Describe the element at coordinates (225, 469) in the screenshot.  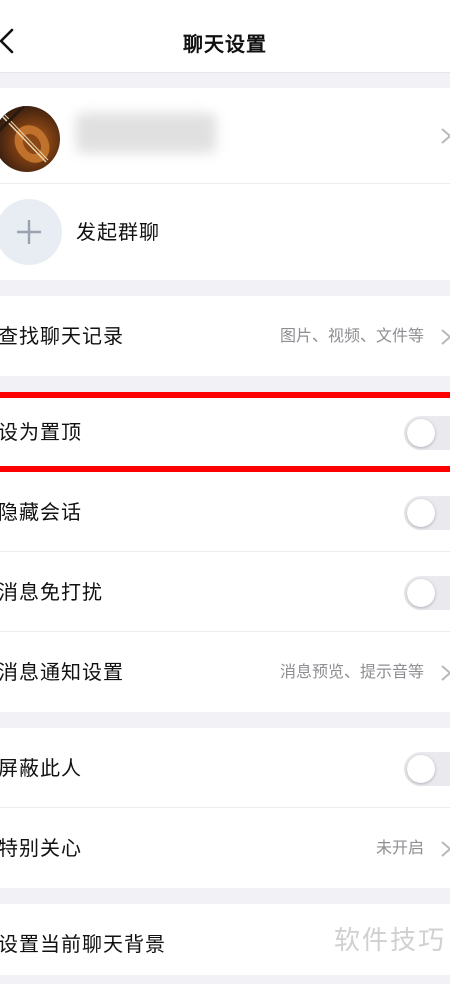
I see `highlight-line-bottom` at that location.